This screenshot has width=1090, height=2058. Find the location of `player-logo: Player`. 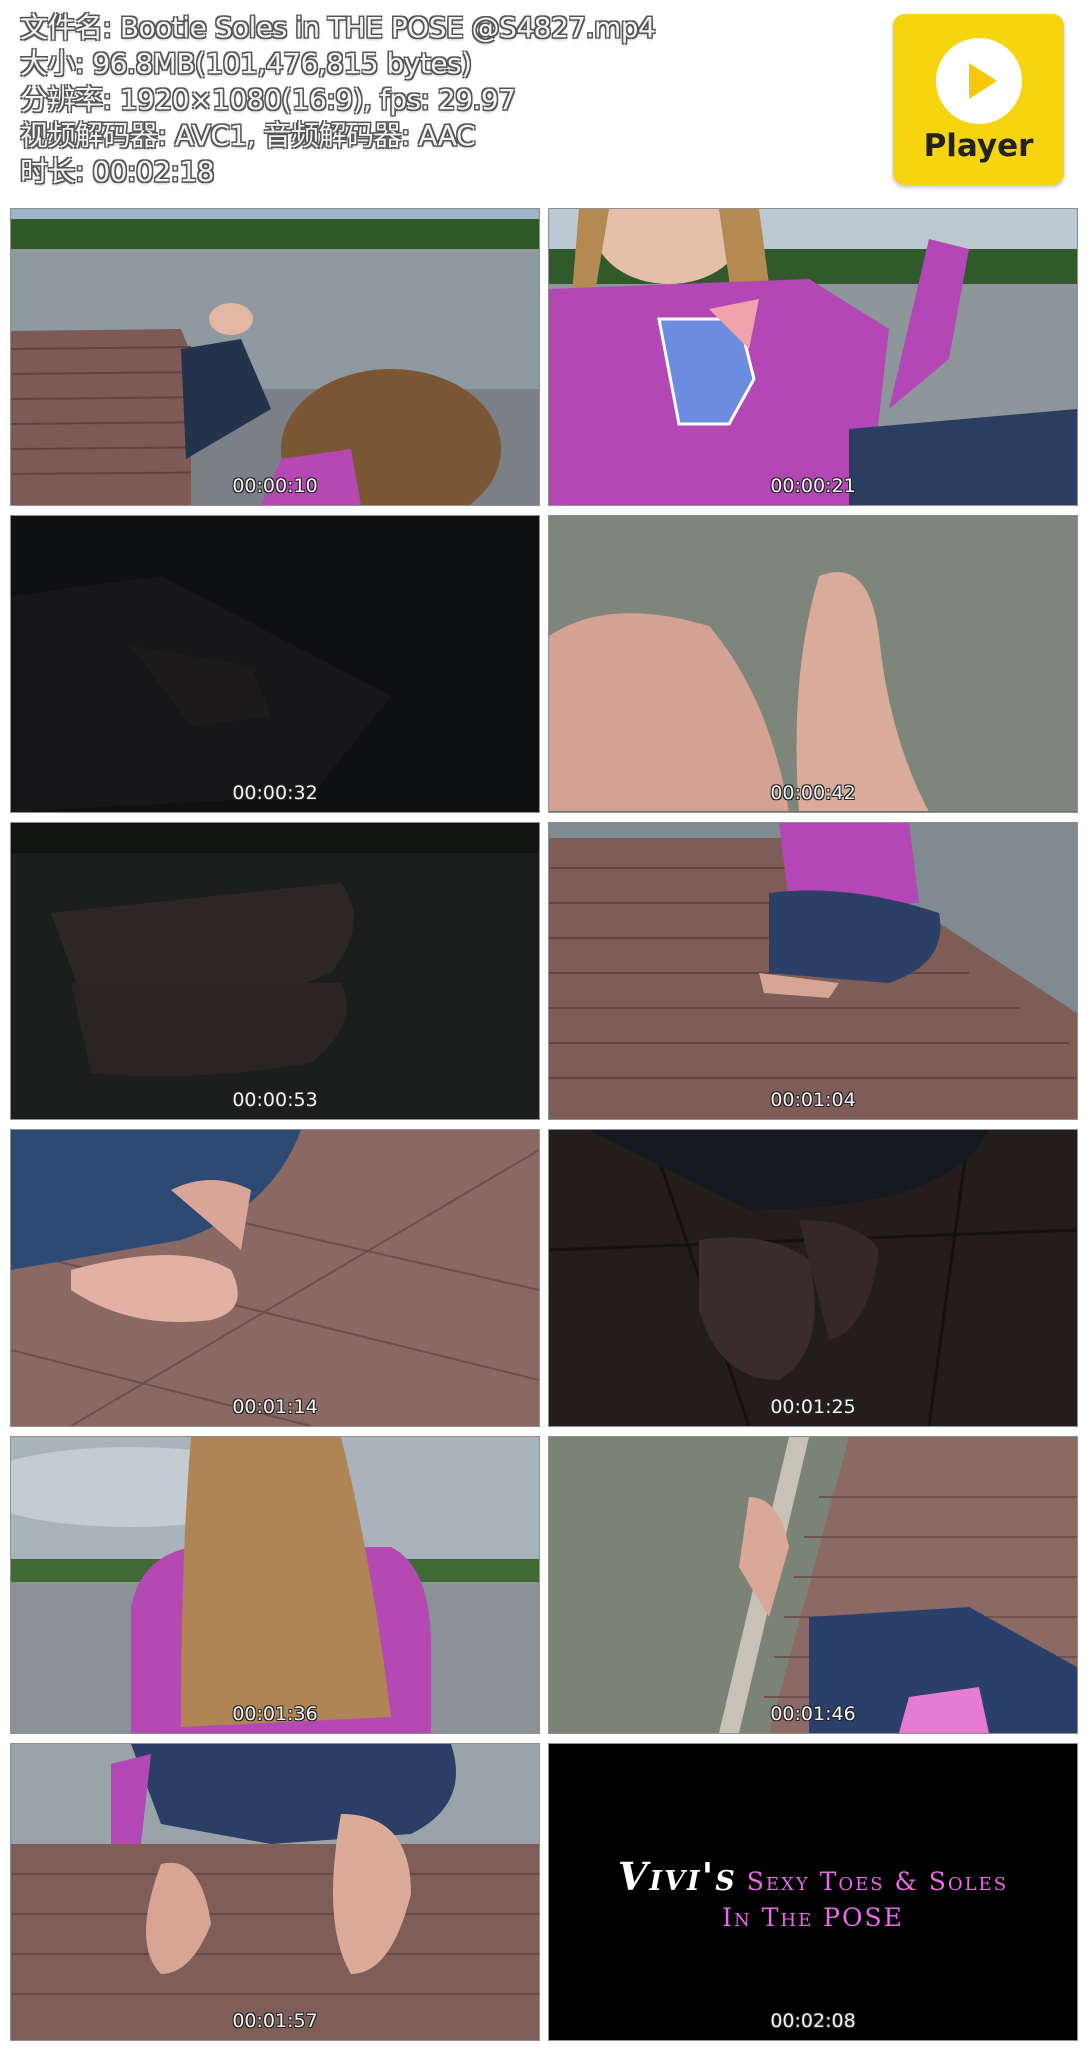

player-logo: Player is located at coordinates (978, 99).